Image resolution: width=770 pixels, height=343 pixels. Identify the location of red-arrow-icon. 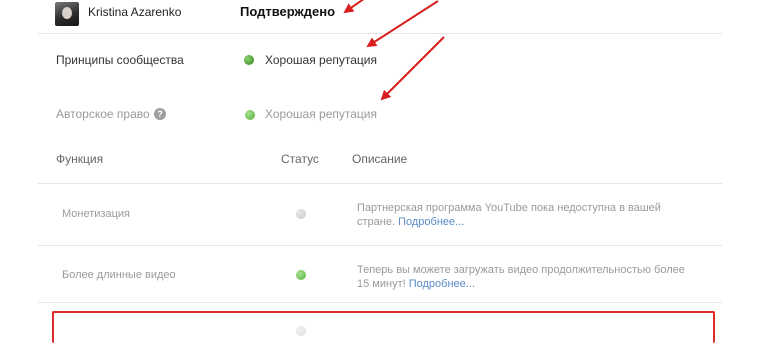
(394, 50).